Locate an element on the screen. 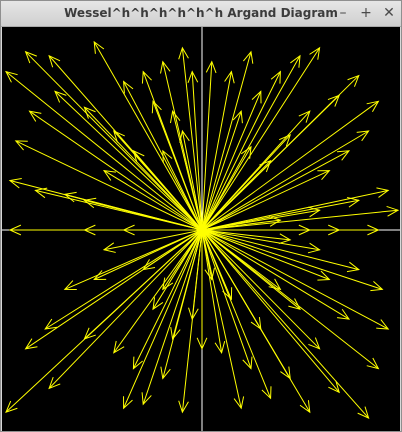 The height and width of the screenshot is (432, 402). origin-point is located at coordinates (202, 230).